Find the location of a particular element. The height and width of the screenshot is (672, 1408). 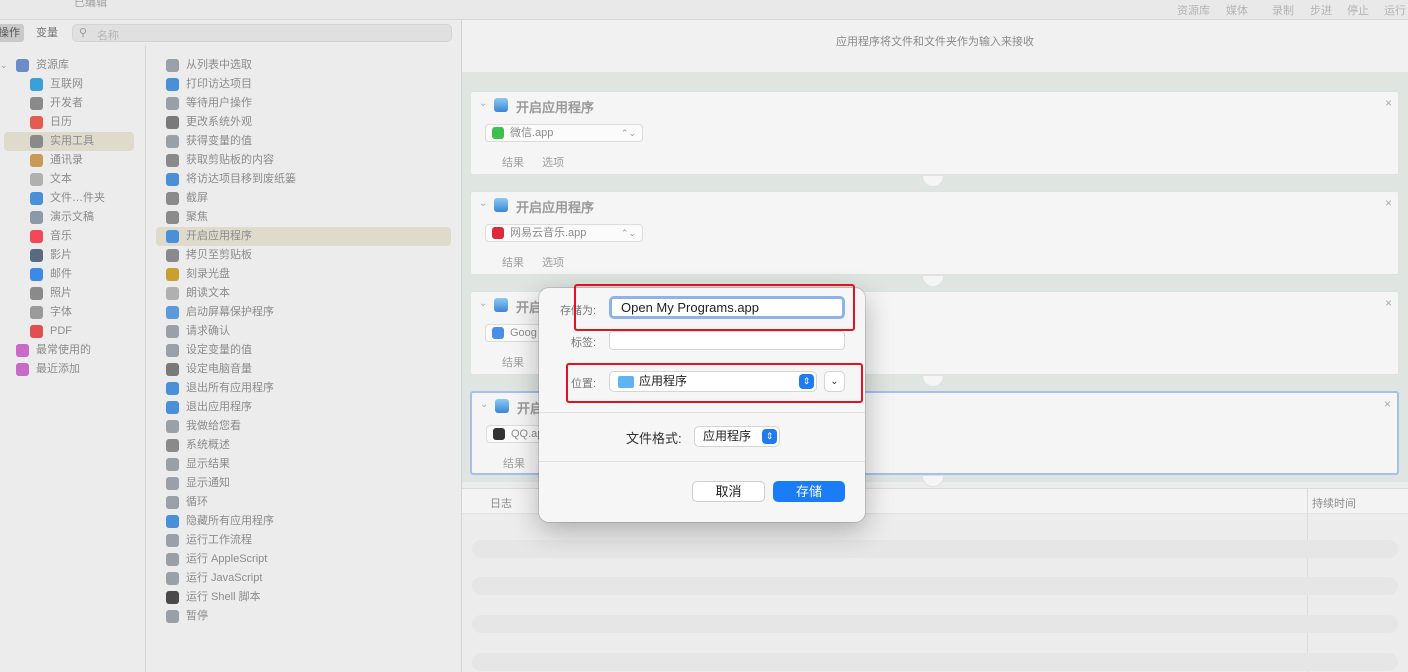

library-item-label: 日历 is located at coordinates (61, 122).